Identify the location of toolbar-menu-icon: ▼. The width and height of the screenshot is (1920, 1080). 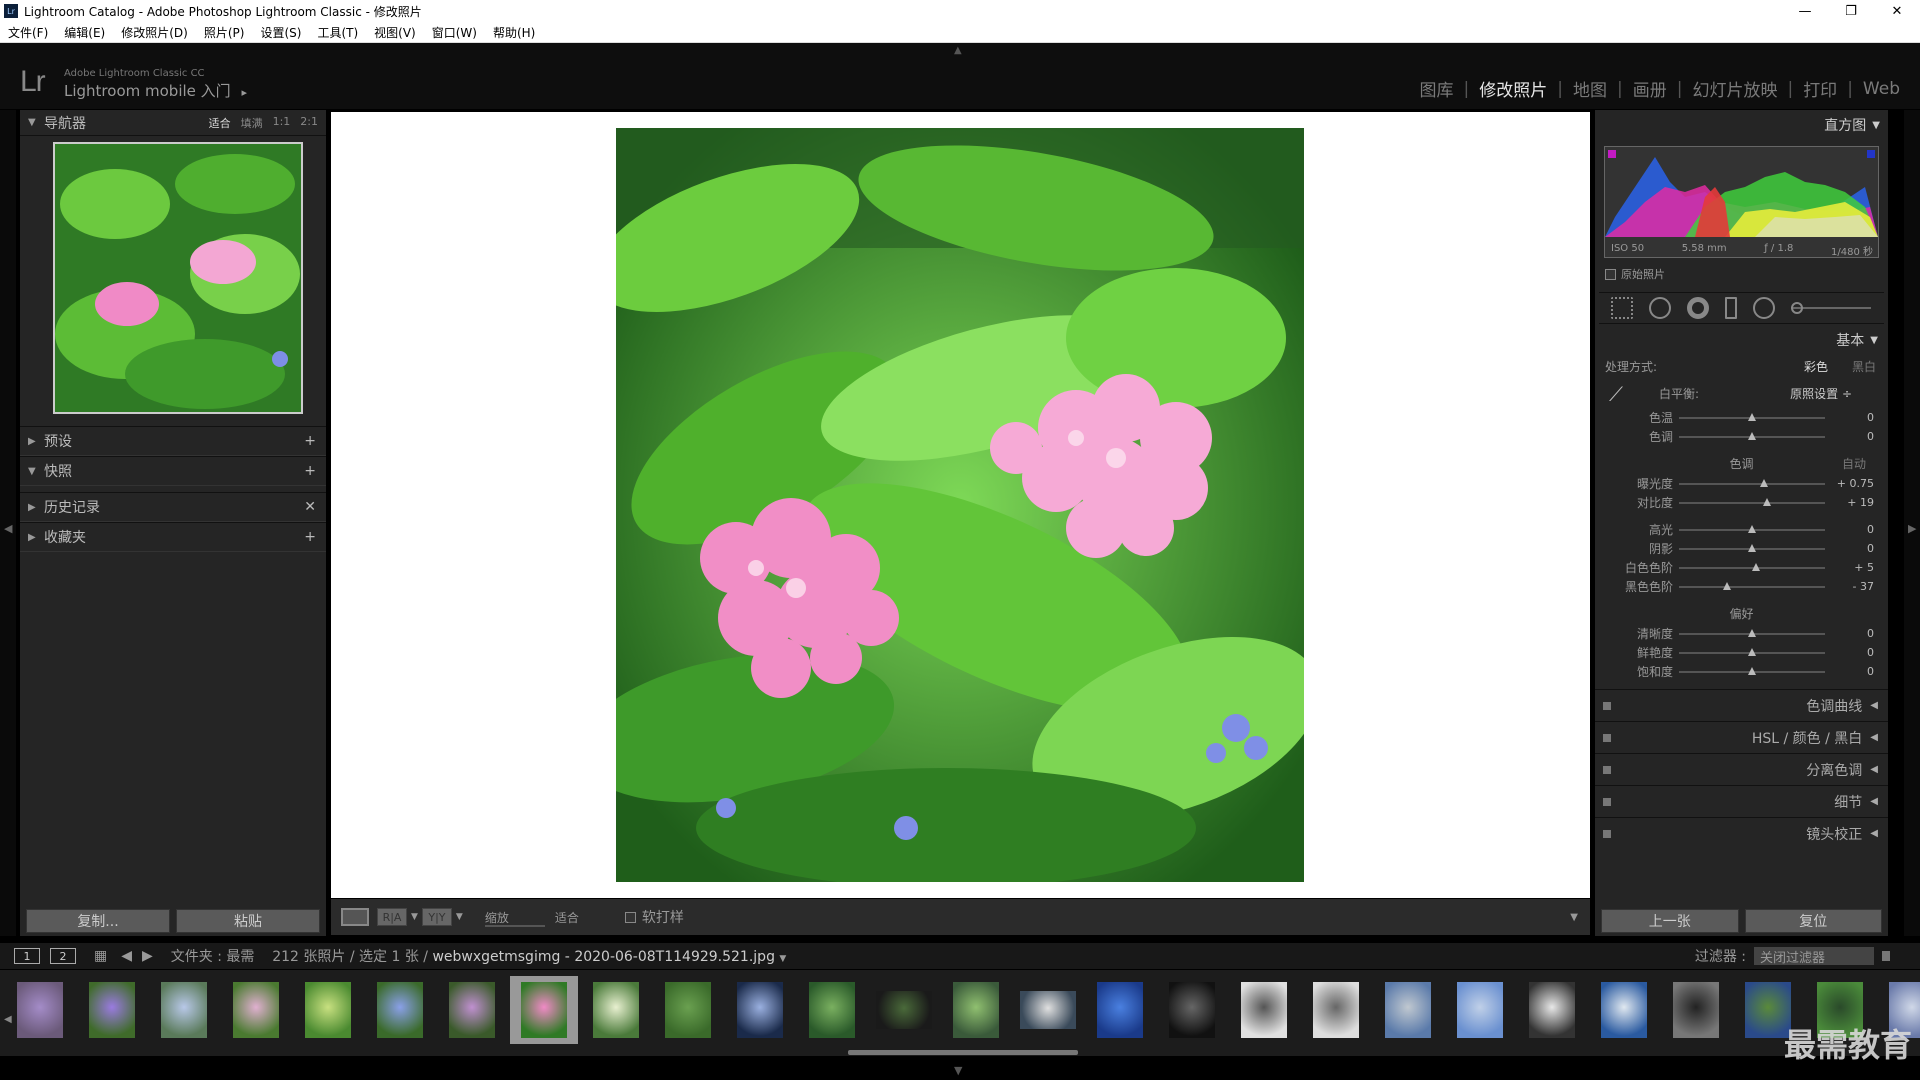
(1574, 917).